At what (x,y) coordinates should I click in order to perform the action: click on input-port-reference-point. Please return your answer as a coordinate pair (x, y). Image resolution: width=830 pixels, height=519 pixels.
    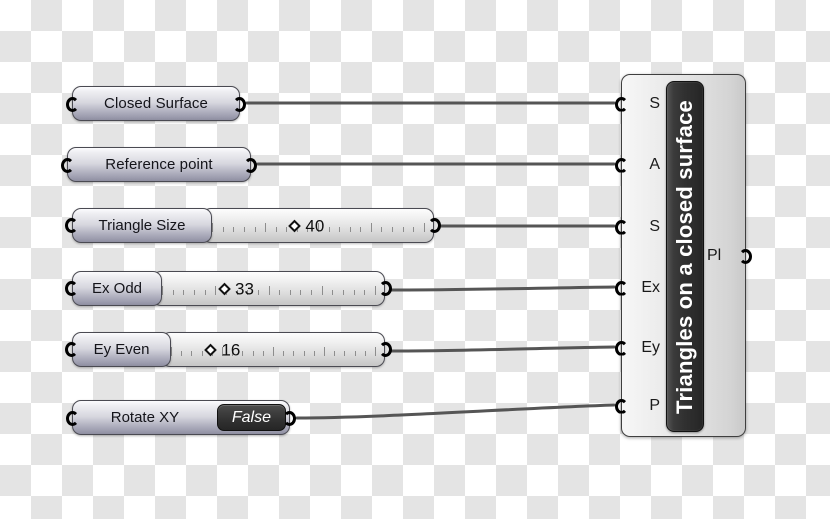
    Looking at the image, I should click on (67, 165).